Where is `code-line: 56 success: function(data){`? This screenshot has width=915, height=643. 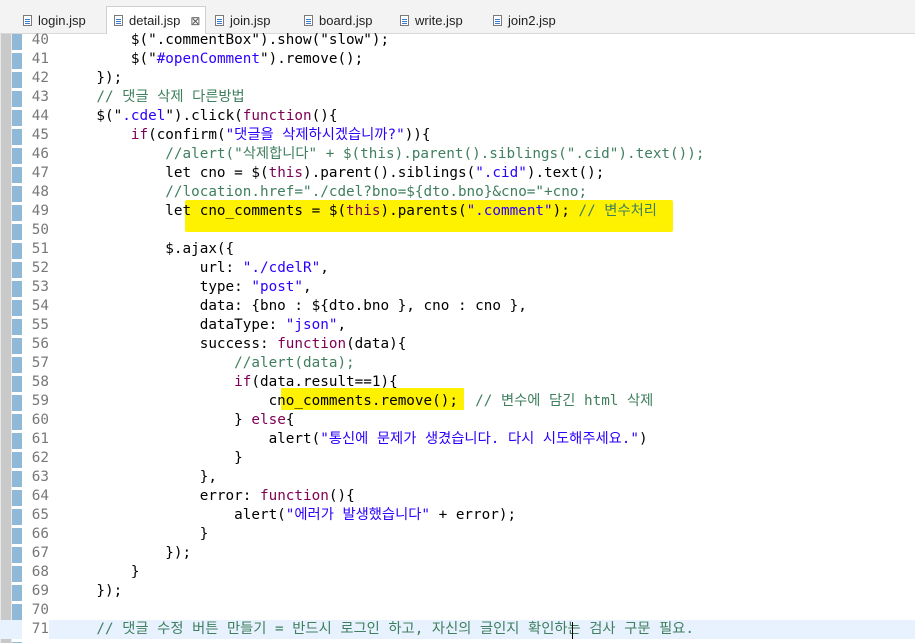
code-line: 56 success: function(data){ is located at coordinates (457, 344).